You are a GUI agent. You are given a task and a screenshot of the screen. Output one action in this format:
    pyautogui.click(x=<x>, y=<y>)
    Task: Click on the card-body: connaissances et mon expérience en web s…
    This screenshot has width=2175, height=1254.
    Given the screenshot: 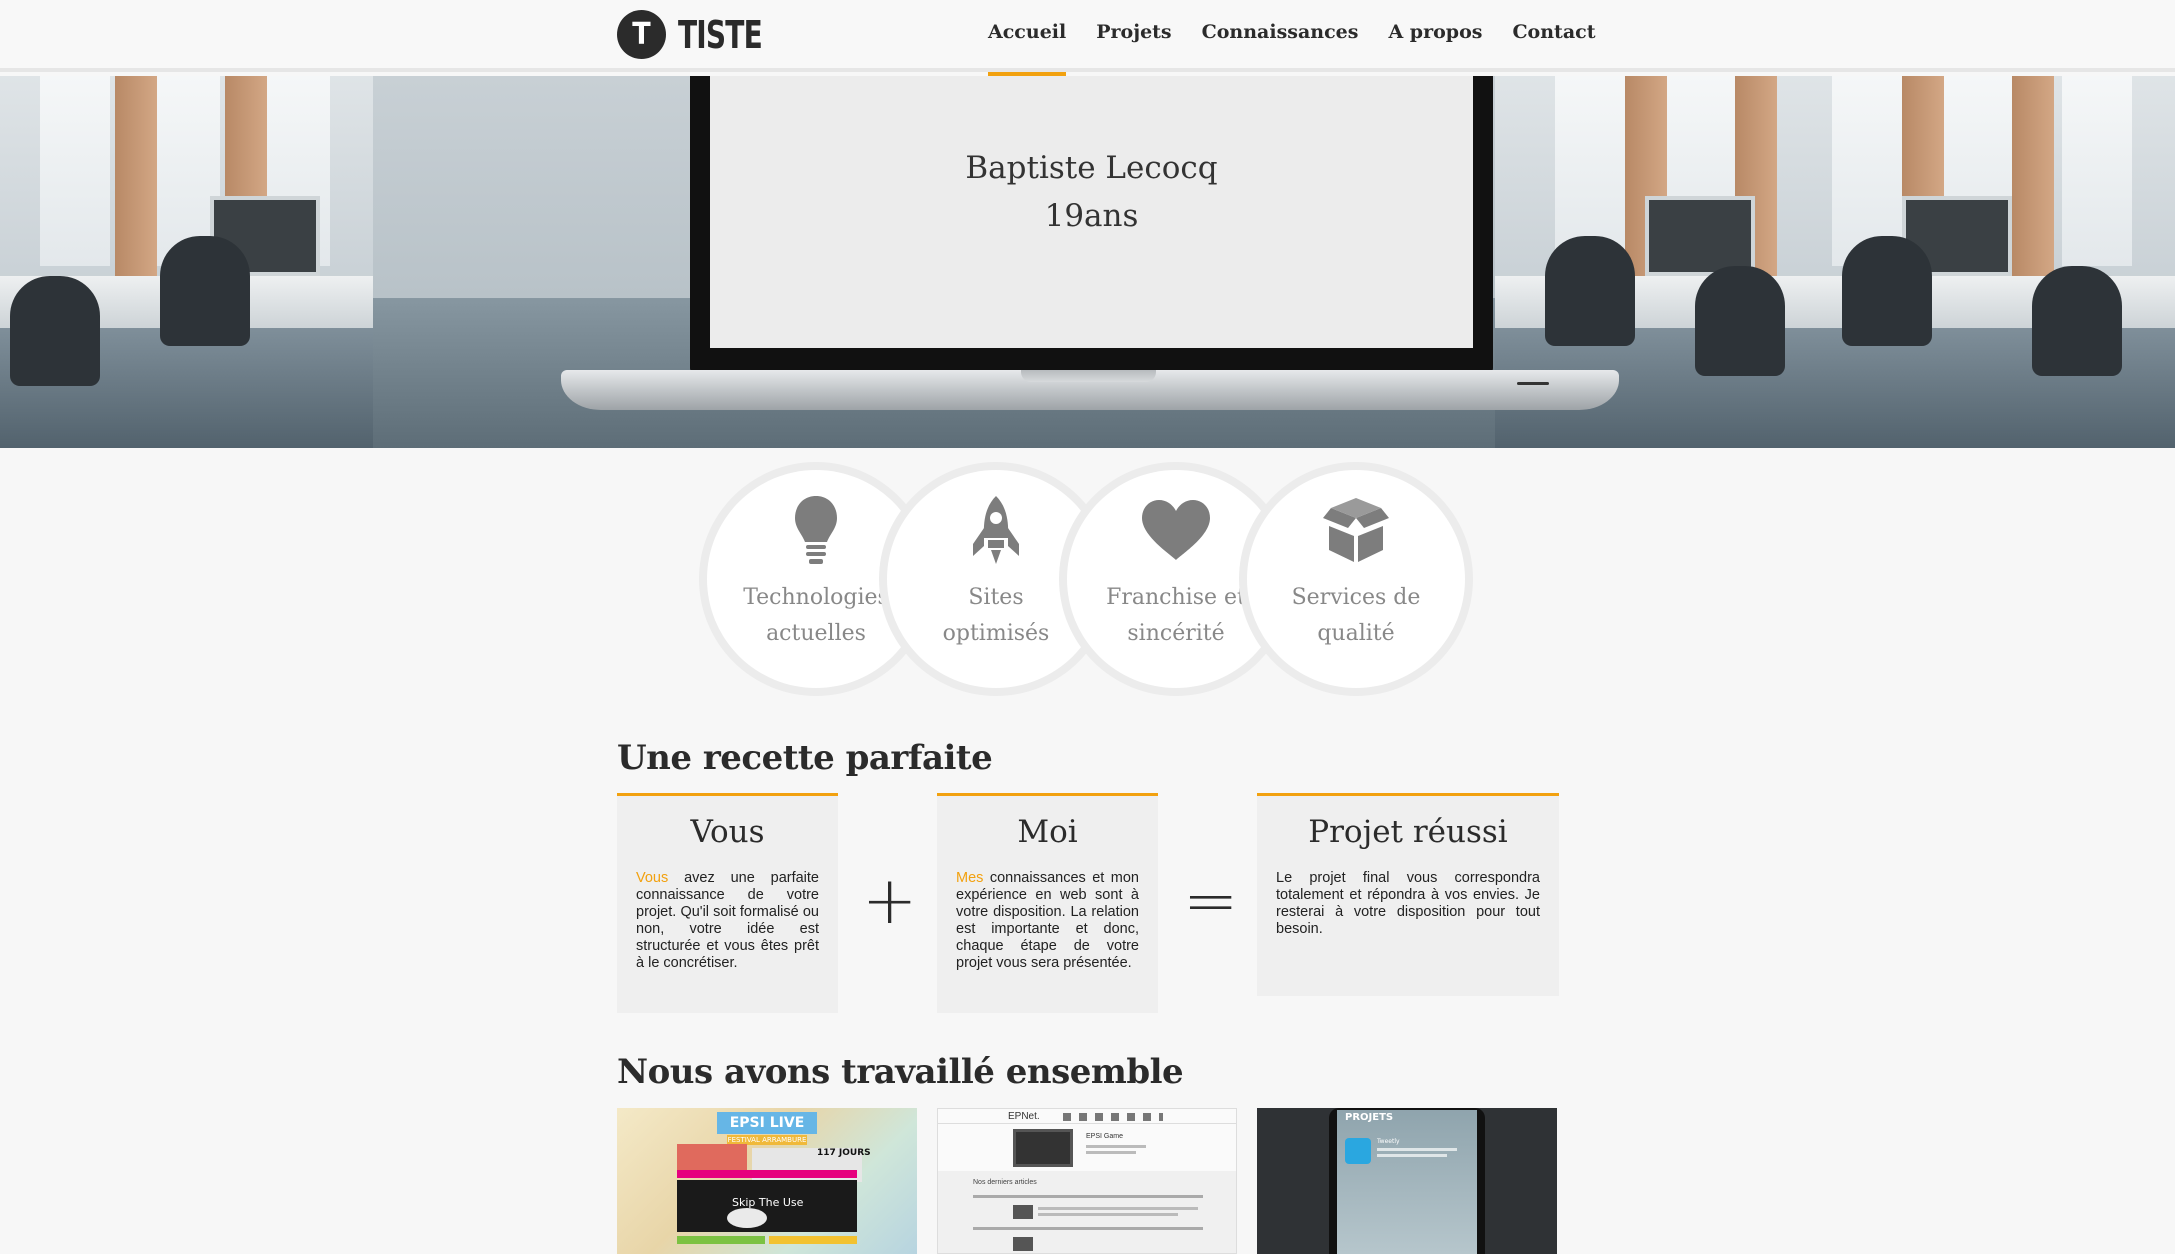 What is the action you would take?
    pyautogui.click(x=1047, y=920)
    